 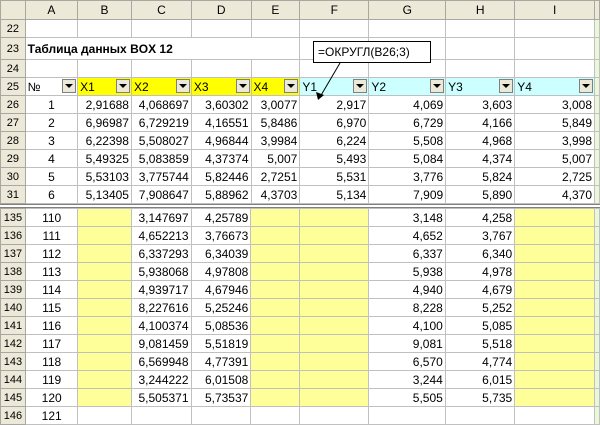 What do you see at coordinates (480, 379) in the screenshot?
I see `cell: 6,015` at bounding box center [480, 379].